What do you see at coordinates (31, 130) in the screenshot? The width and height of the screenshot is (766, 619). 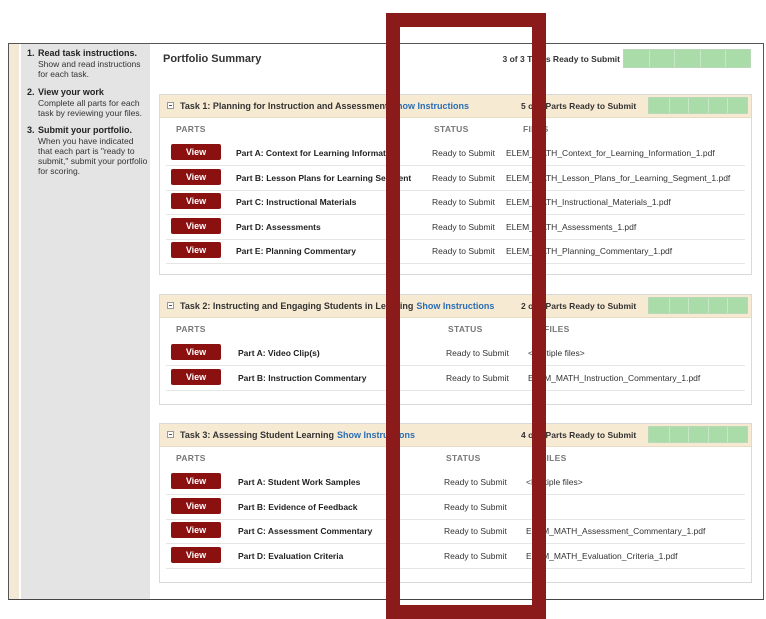 I see `step-number: 3.` at bounding box center [31, 130].